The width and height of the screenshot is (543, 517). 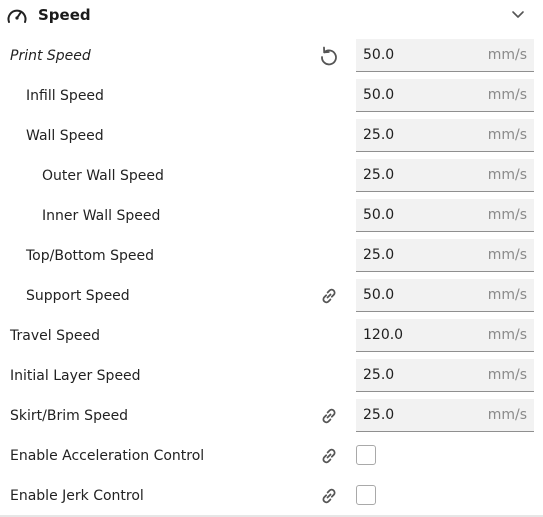 I want to click on setting-row-skirt-brim-speed: Skirt/Brim Speed 25.0 mm/s, so click(x=271, y=416).